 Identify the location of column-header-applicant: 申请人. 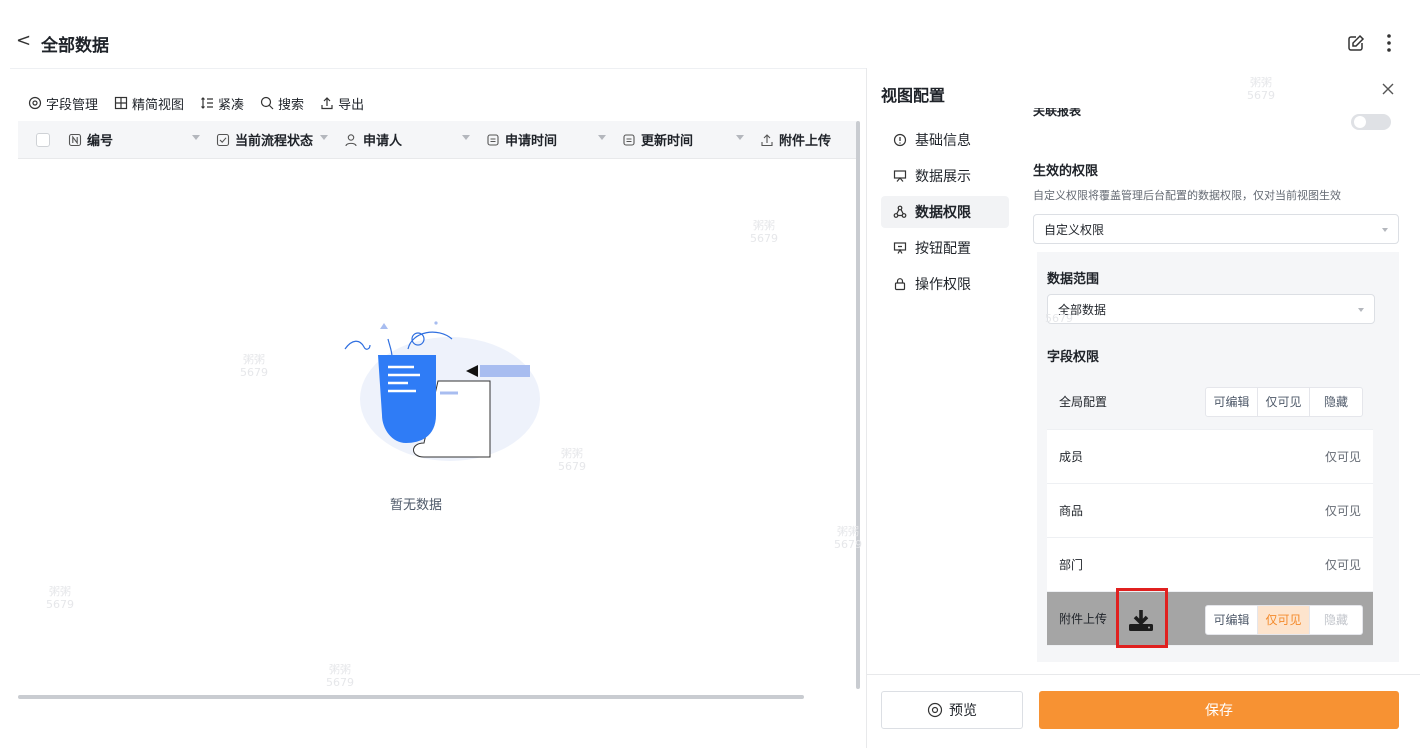
(407, 139).